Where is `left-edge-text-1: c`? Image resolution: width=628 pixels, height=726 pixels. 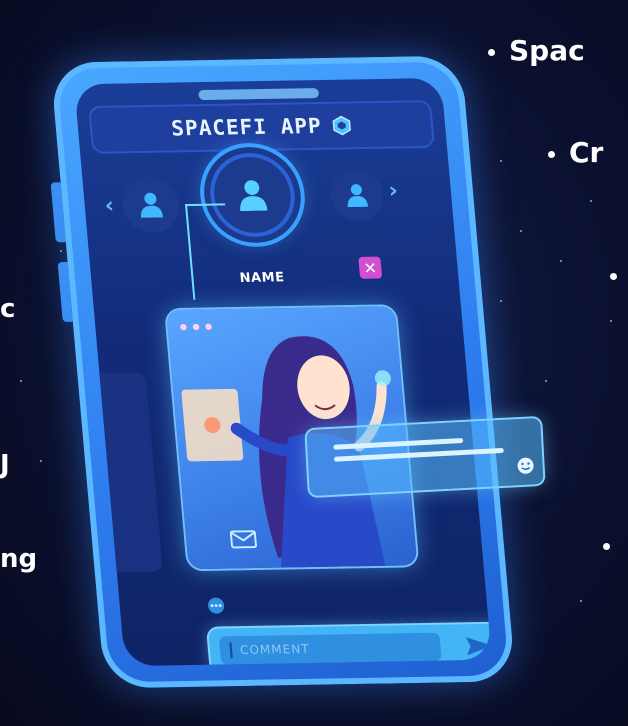
left-edge-text-1: c is located at coordinates (8, 309).